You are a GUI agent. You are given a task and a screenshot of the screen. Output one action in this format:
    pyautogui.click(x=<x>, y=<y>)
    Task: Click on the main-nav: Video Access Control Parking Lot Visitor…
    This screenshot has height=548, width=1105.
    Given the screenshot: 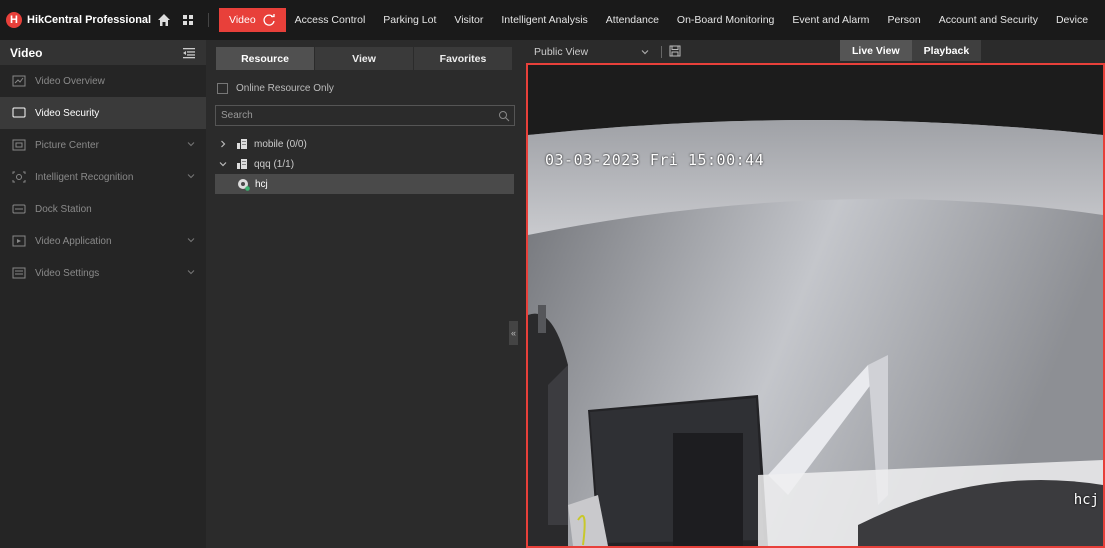 What is the action you would take?
    pyautogui.click(x=662, y=20)
    